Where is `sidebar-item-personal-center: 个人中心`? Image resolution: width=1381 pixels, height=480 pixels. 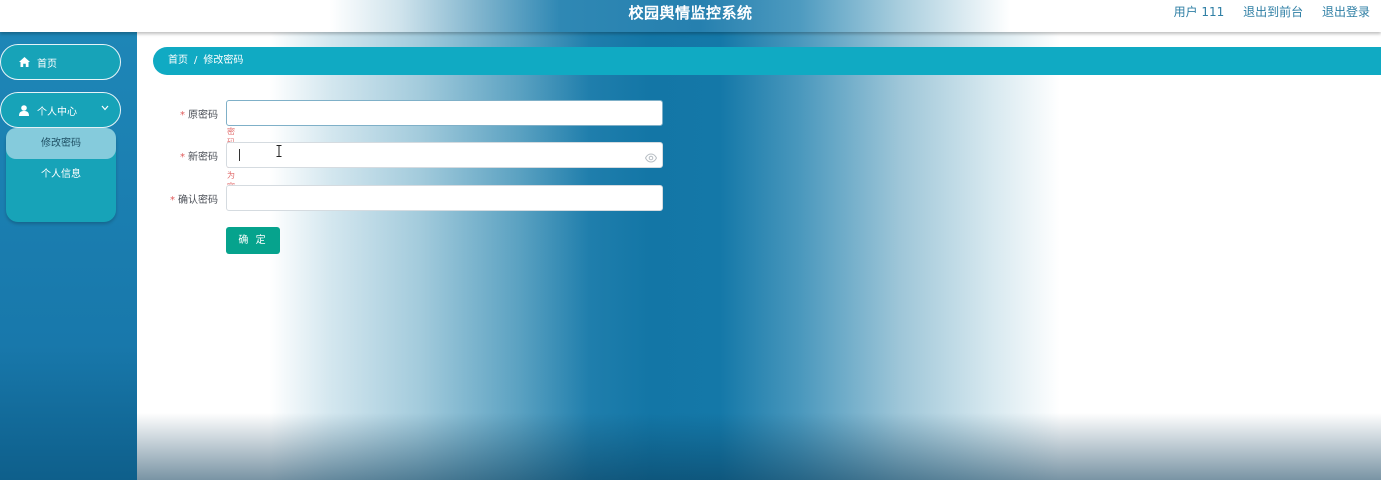
sidebar-item-personal-center: 个人中心 is located at coordinates (60, 110).